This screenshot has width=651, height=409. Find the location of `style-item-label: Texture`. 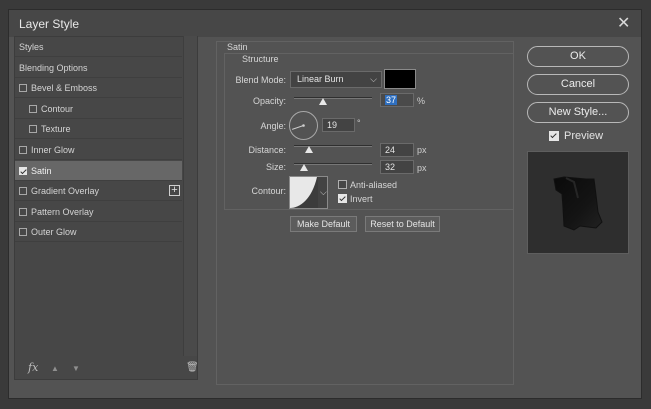

style-item-label: Texture is located at coordinates (56, 129).